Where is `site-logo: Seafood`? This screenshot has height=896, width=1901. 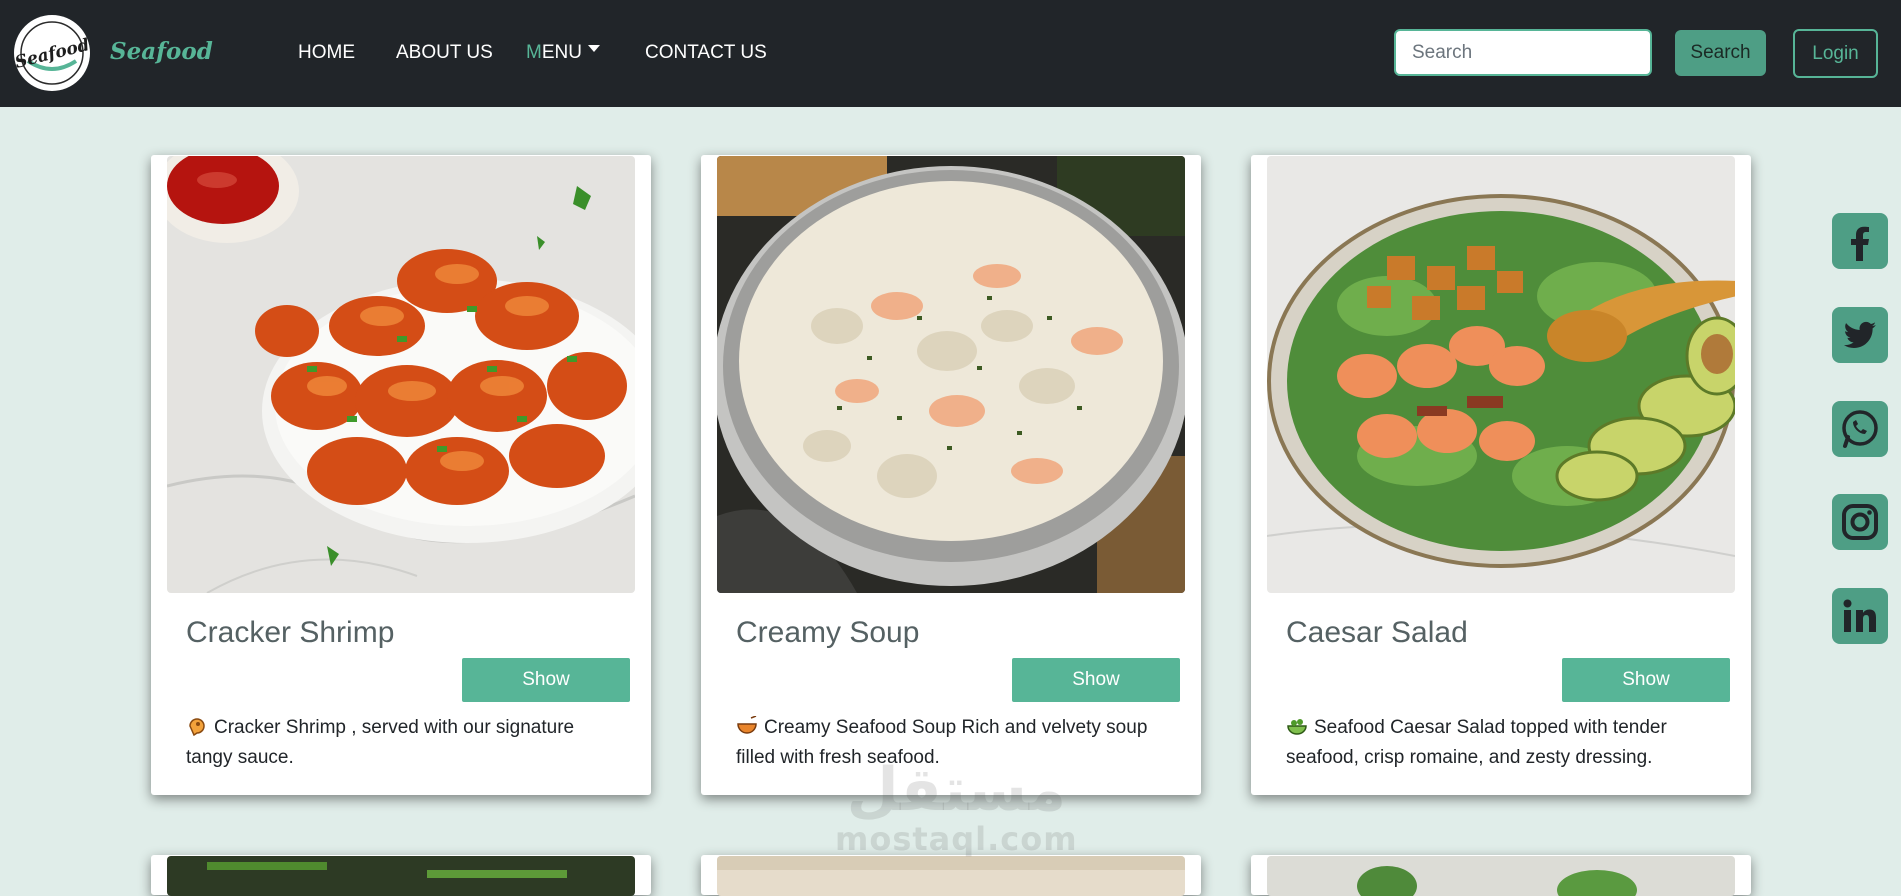
site-logo: Seafood is located at coordinates (52, 53).